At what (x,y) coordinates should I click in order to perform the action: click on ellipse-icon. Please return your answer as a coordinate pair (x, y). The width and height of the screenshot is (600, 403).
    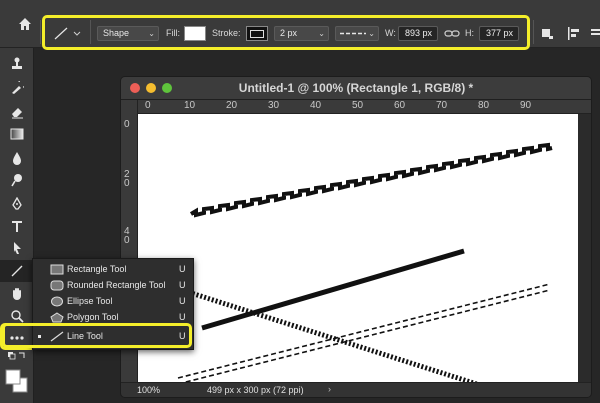
    Looking at the image, I should click on (57, 301).